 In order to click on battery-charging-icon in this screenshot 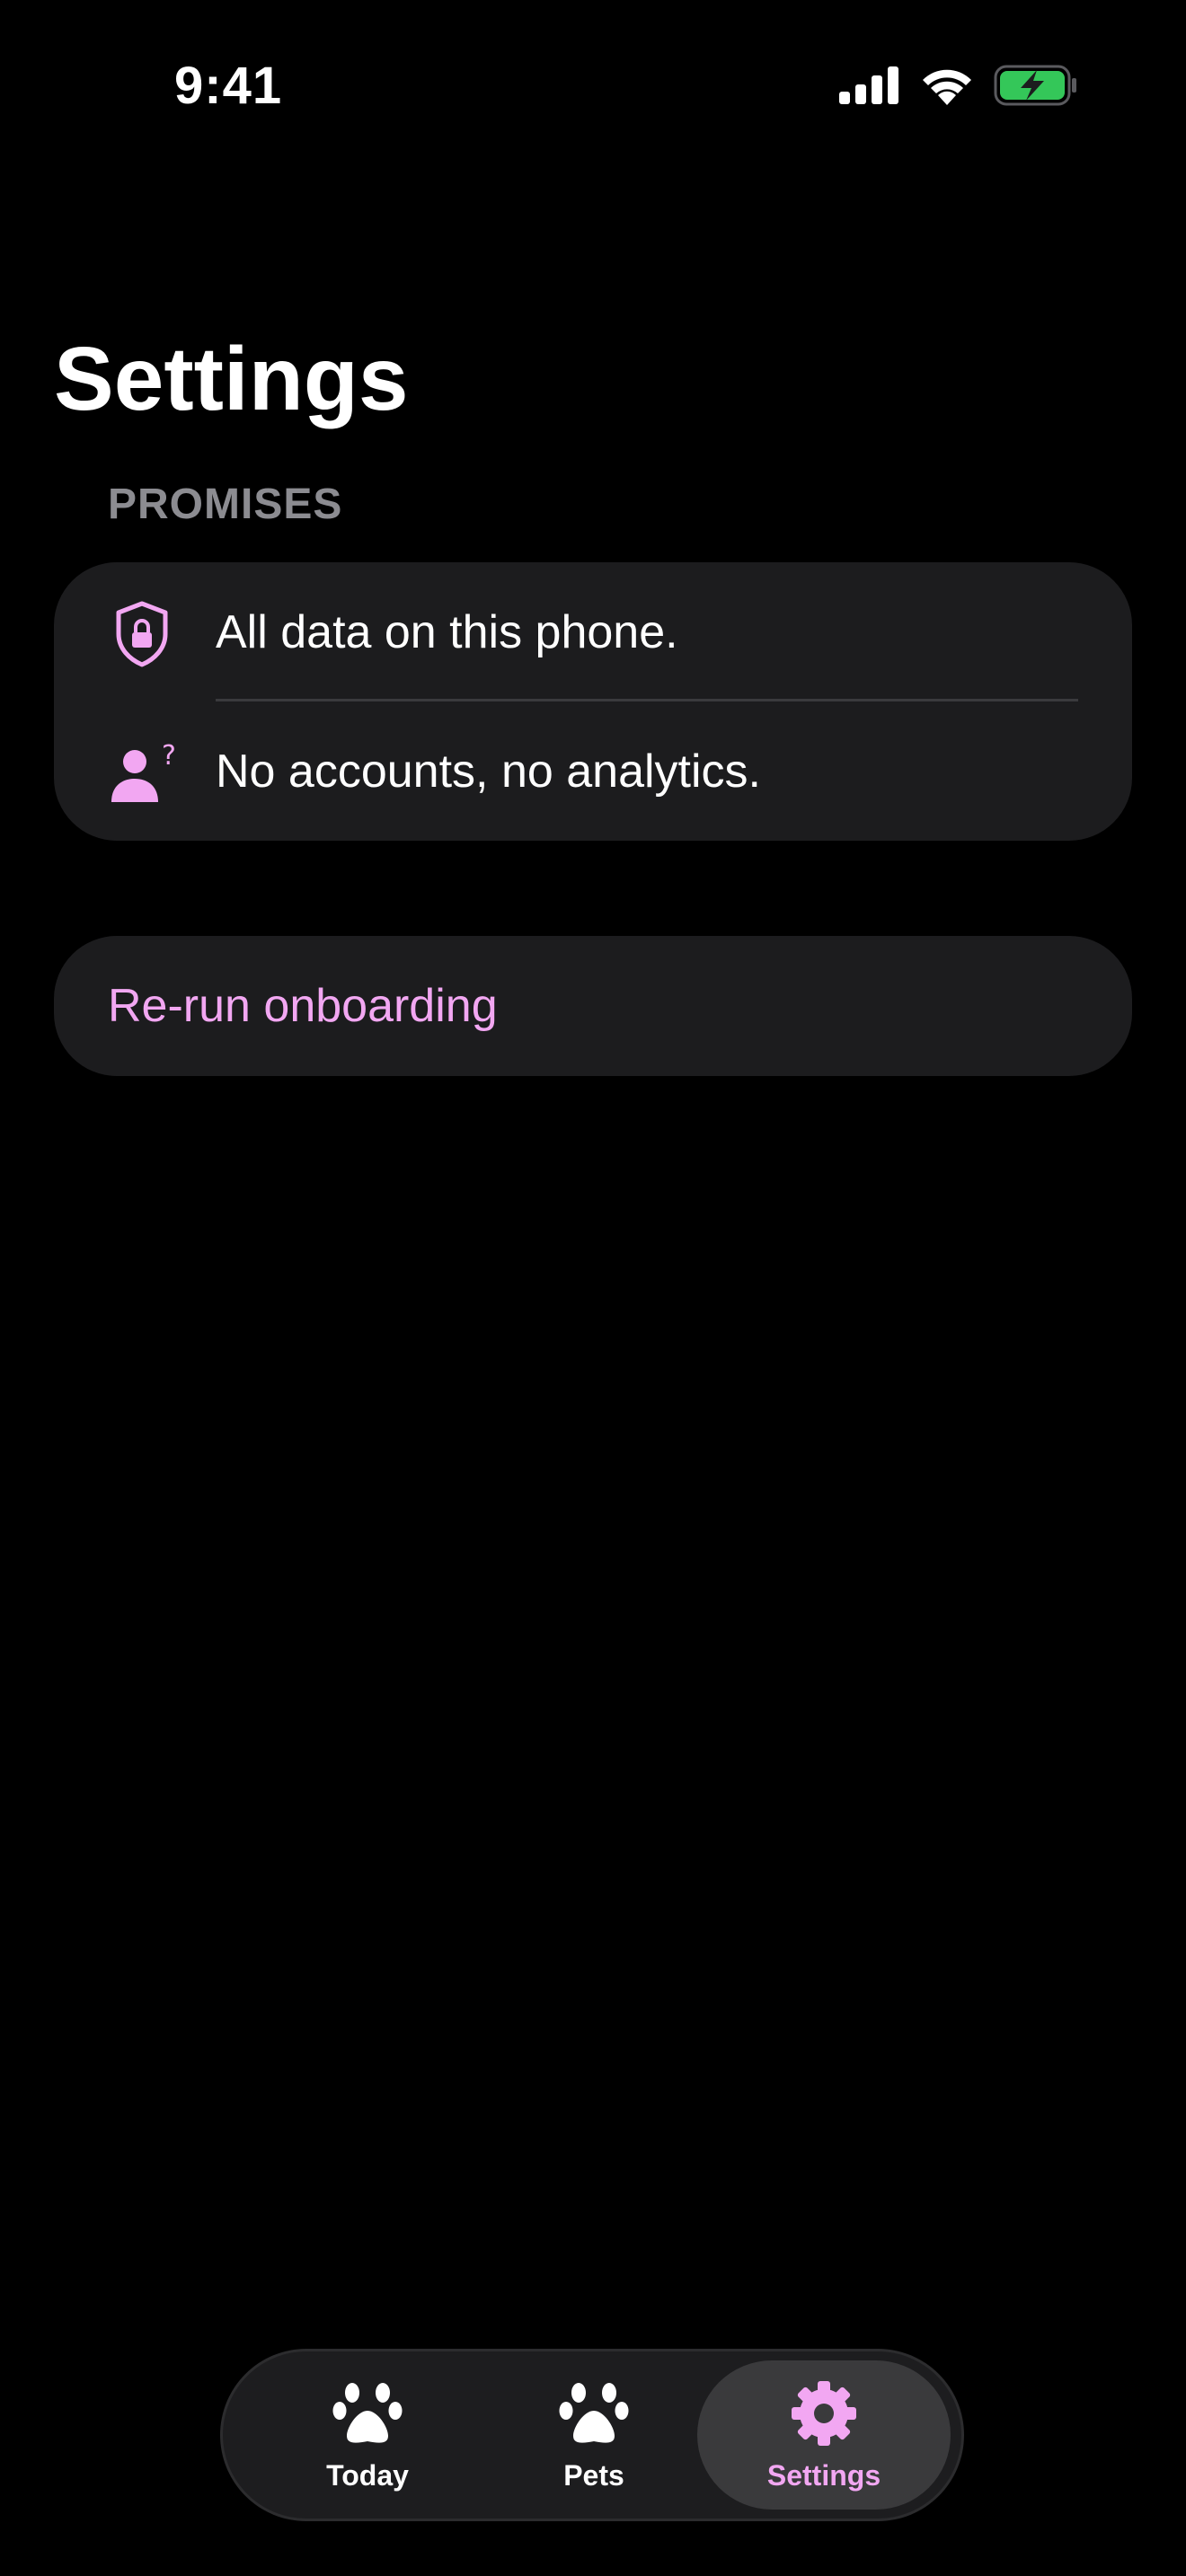, I will do `click(1035, 85)`.